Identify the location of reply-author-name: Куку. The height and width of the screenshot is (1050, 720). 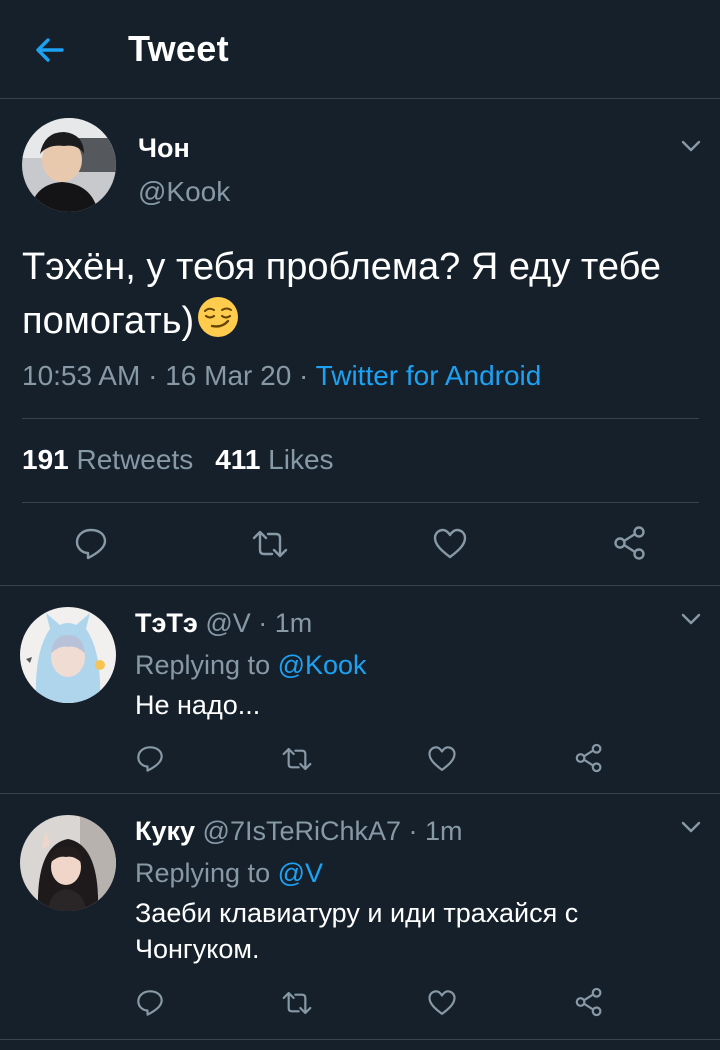
(165, 831).